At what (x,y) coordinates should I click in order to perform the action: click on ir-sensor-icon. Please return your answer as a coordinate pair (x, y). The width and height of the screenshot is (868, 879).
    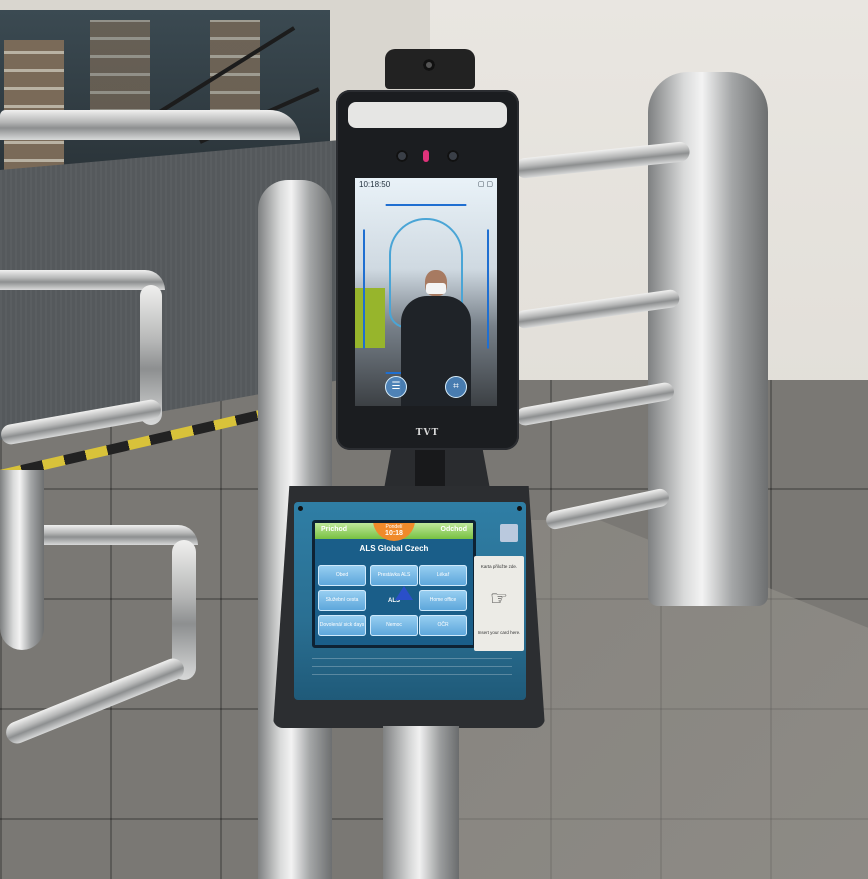
    Looking at the image, I should click on (426, 156).